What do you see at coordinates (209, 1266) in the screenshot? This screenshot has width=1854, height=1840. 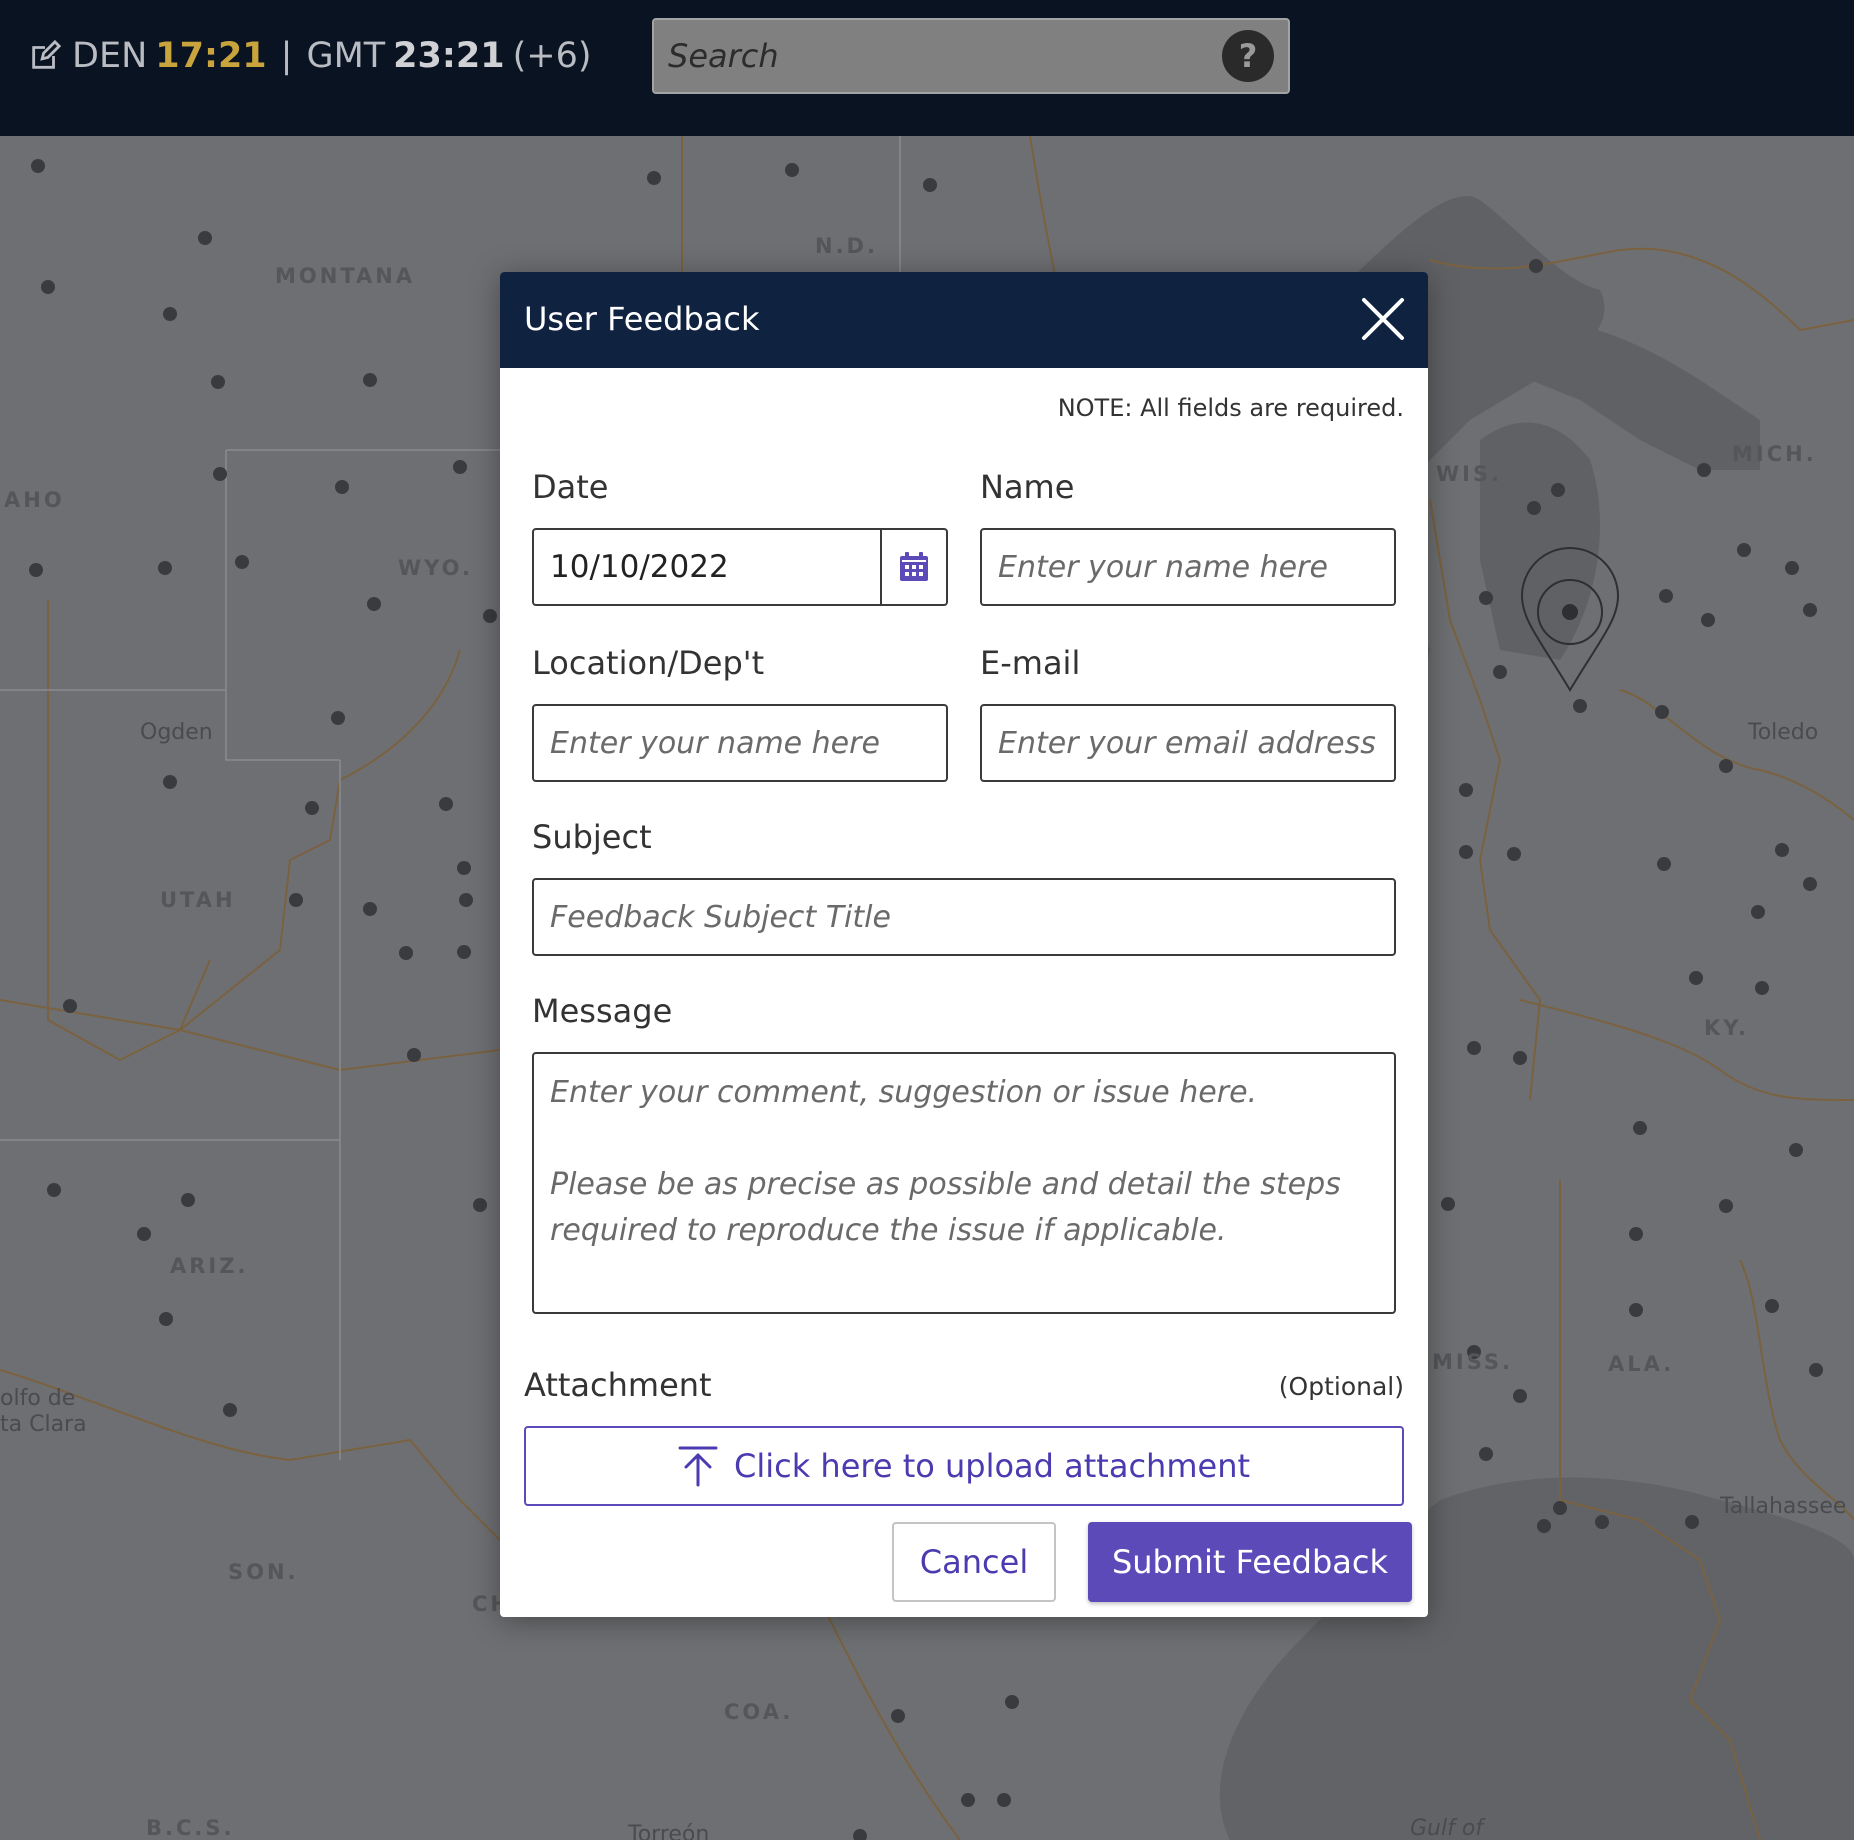 I see `map-label-ariz: ARIZ.` at bounding box center [209, 1266].